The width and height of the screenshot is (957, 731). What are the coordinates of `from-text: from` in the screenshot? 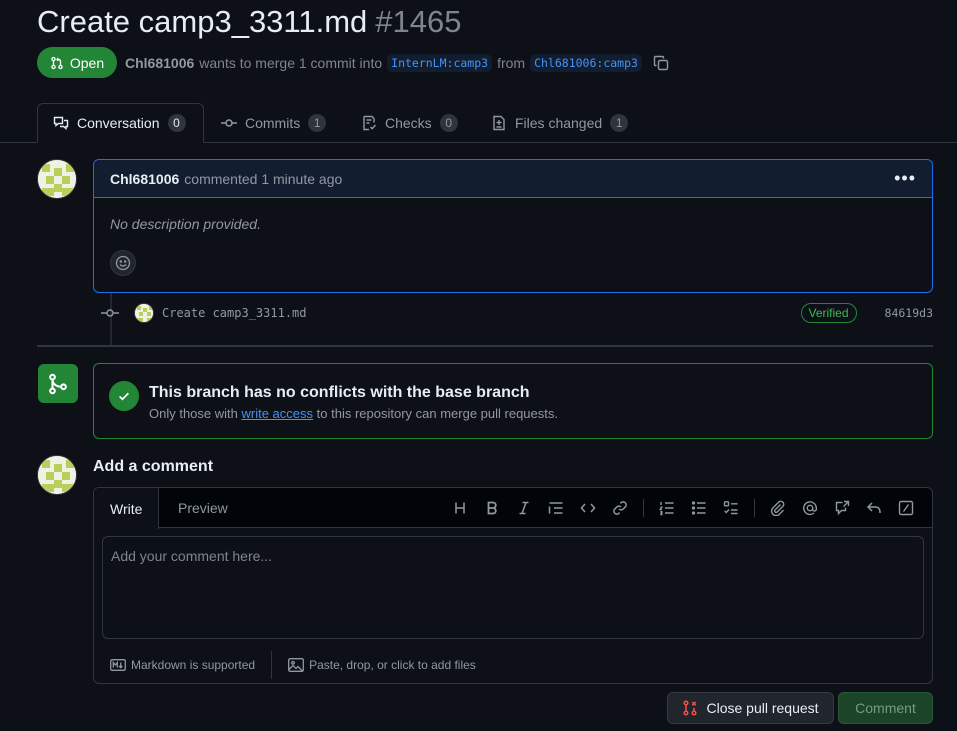 It's located at (511, 63).